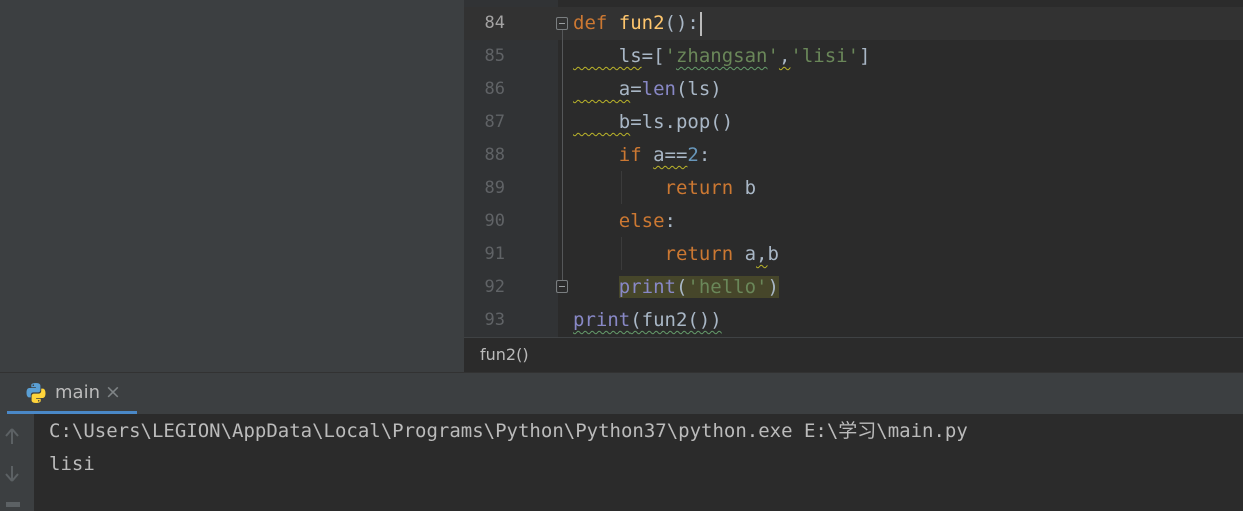 The image size is (1243, 511). What do you see at coordinates (653, 56) in the screenshot?
I see `code-token: =[` at bounding box center [653, 56].